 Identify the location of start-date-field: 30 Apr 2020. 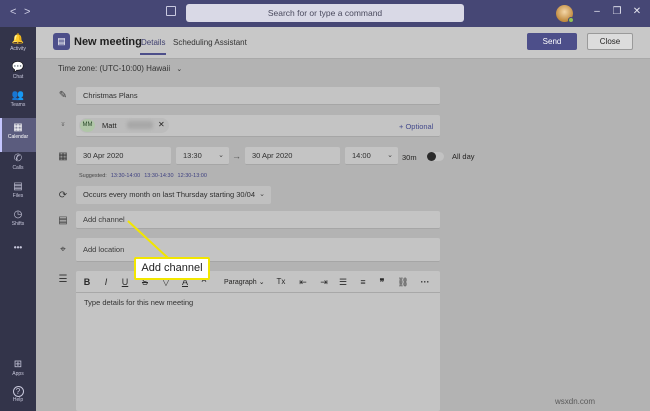
(123, 156).